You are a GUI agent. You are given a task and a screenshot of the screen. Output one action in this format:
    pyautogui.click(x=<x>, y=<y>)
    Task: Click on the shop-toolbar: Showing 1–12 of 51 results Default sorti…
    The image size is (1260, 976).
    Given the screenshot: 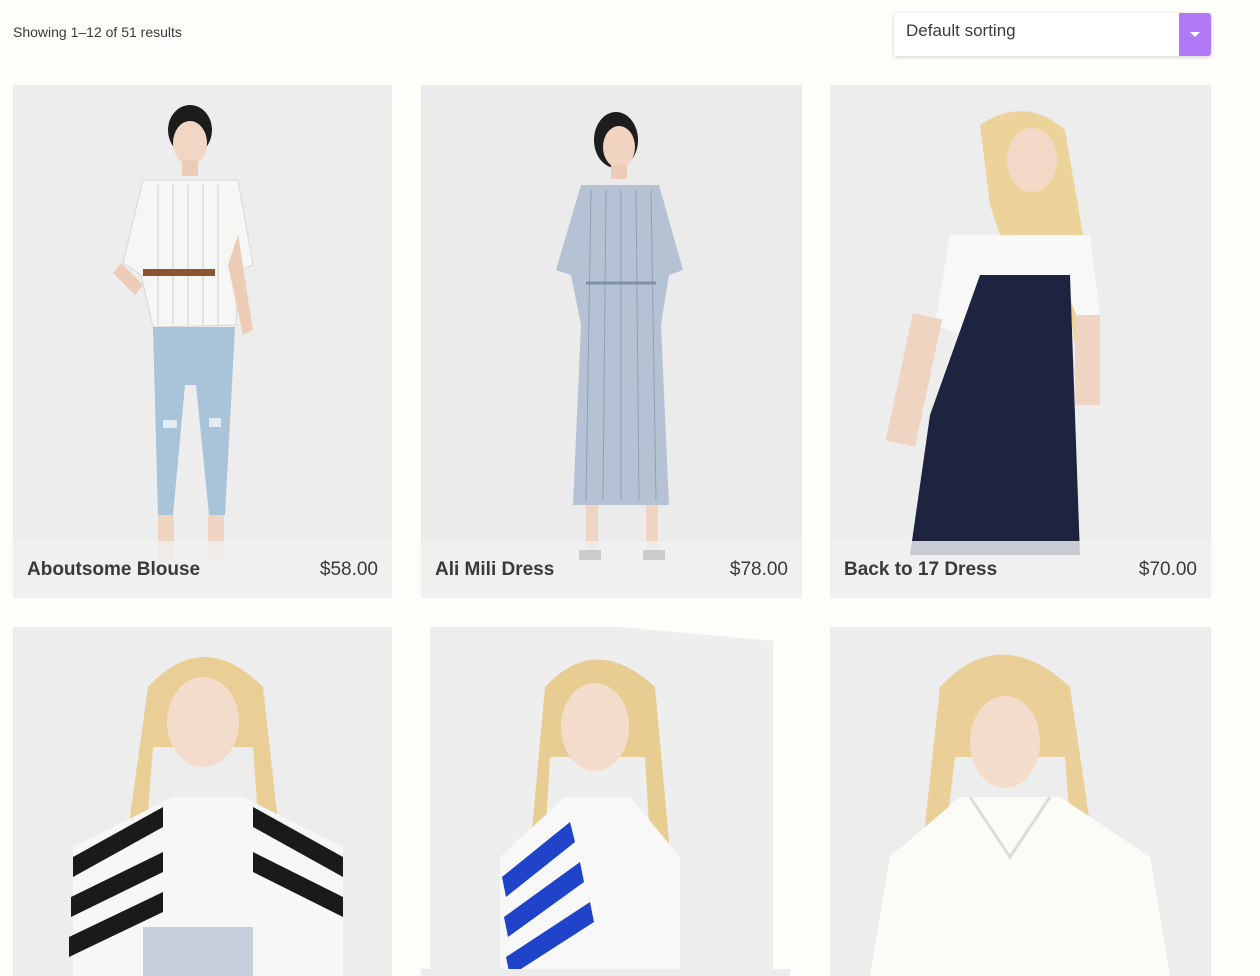 What is the action you would take?
    pyautogui.click(x=630, y=35)
    